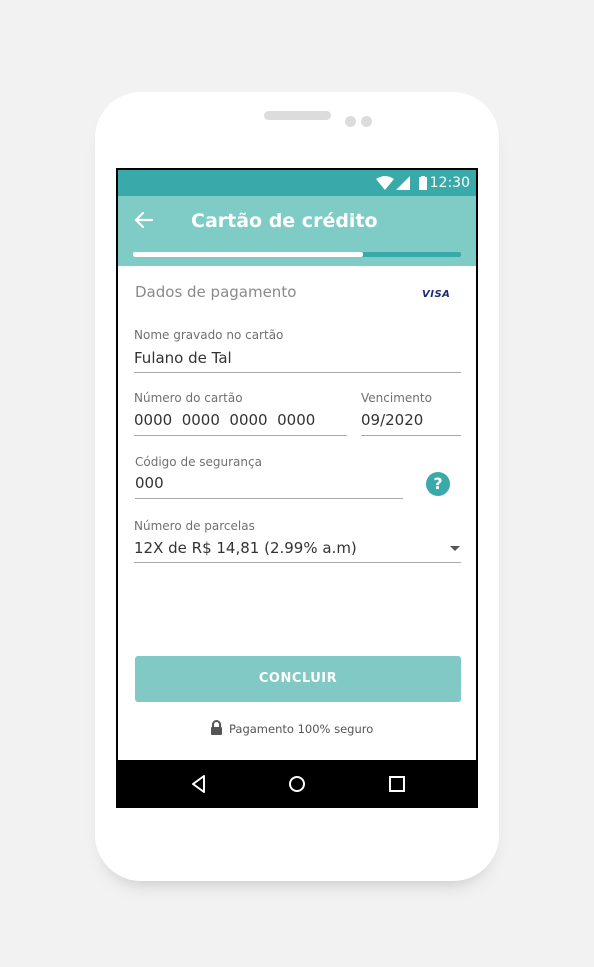 The width and height of the screenshot is (594, 967). Describe the element at coordinates (248, 254) in the screenshot. I see `step-progress-fill` at that location.